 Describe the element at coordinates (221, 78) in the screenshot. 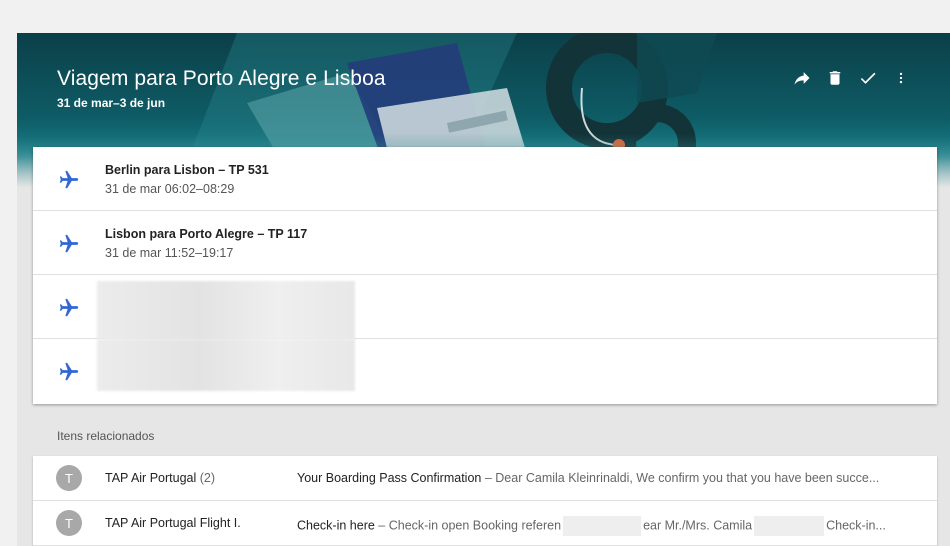

I see `trip-title: Viagem para Porto Alegre e Lisboa` at that location.